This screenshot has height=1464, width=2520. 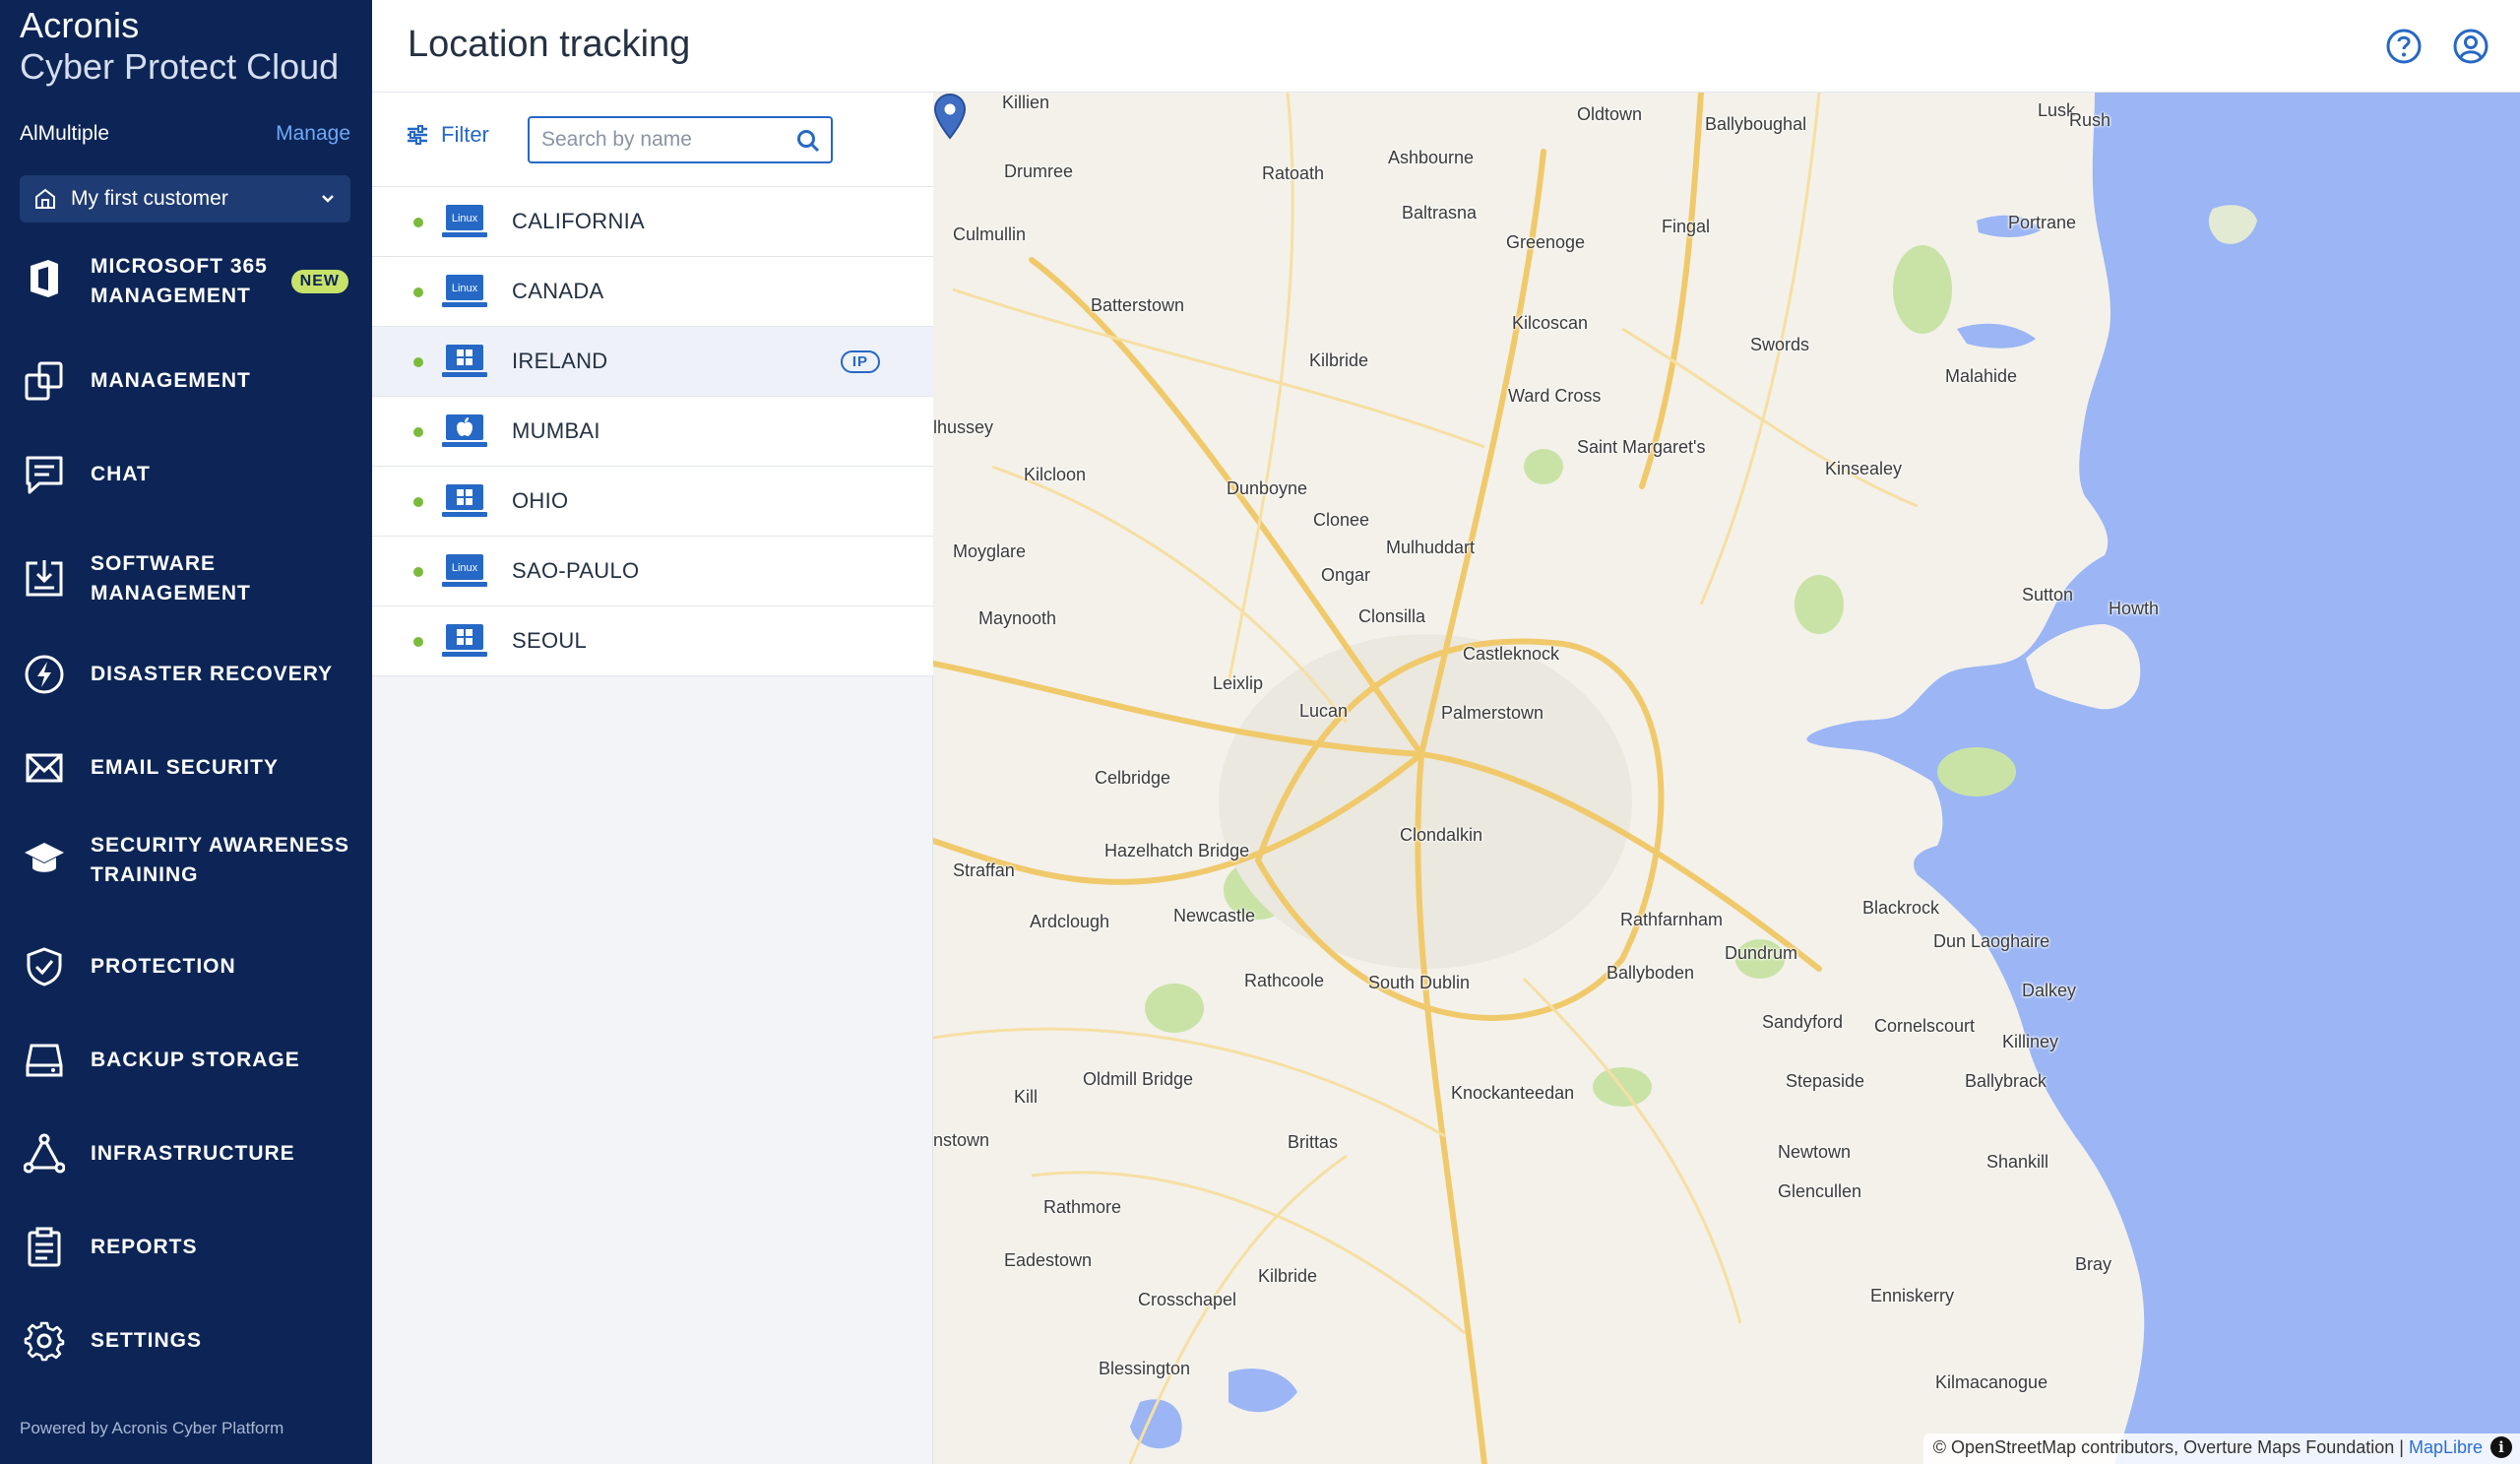 What do you see at coordinates (328, 199) in the screenshot?
I see `chevron-down-icon` at bounding box center [328, 199].